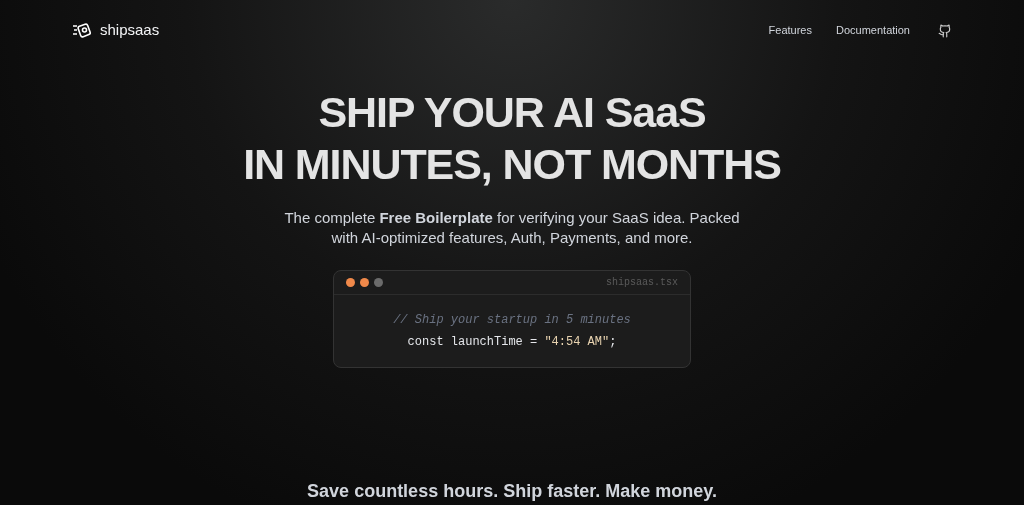  Describe the element at coordinates (873, 30) in the screenshot. I see `nav-link: Documentation` at that location.